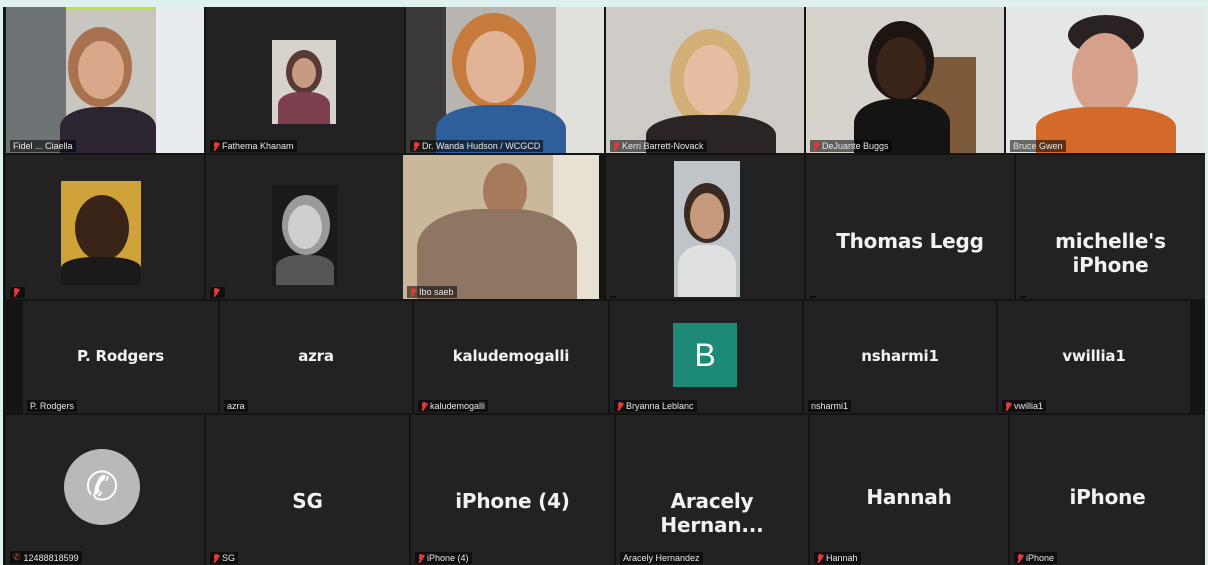 The height and width of the screenshot is (565, 1208). I want to click on participant-tile: vwillia1 vwillia1, so click(1094, 357).